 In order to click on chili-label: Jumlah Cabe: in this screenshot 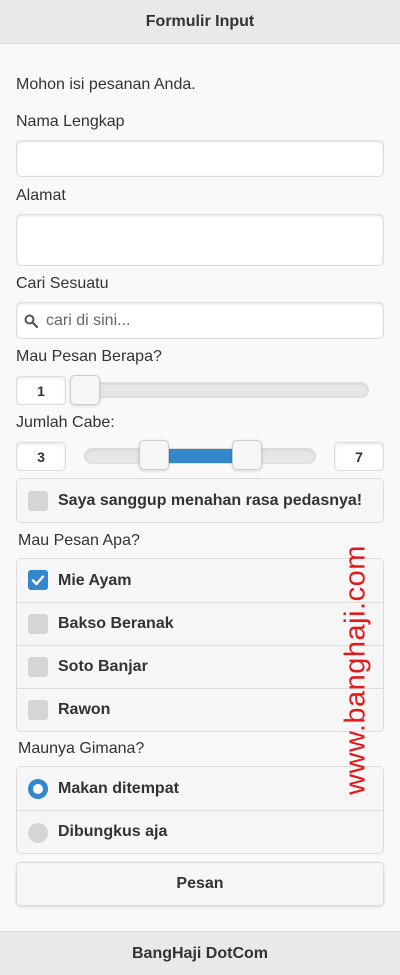, I will do `click(65, 422)`.